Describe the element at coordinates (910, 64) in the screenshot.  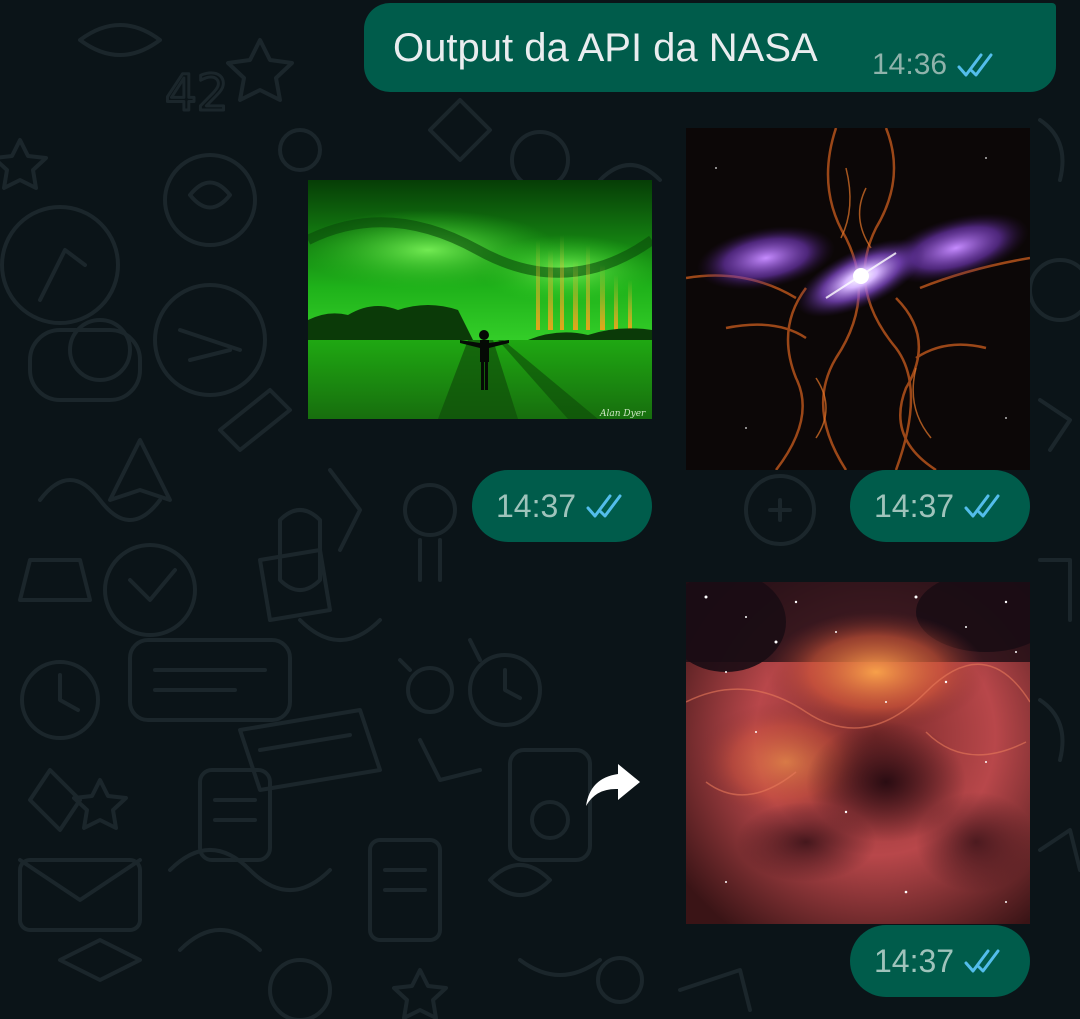
I see `message-time: 14:36` at that location.